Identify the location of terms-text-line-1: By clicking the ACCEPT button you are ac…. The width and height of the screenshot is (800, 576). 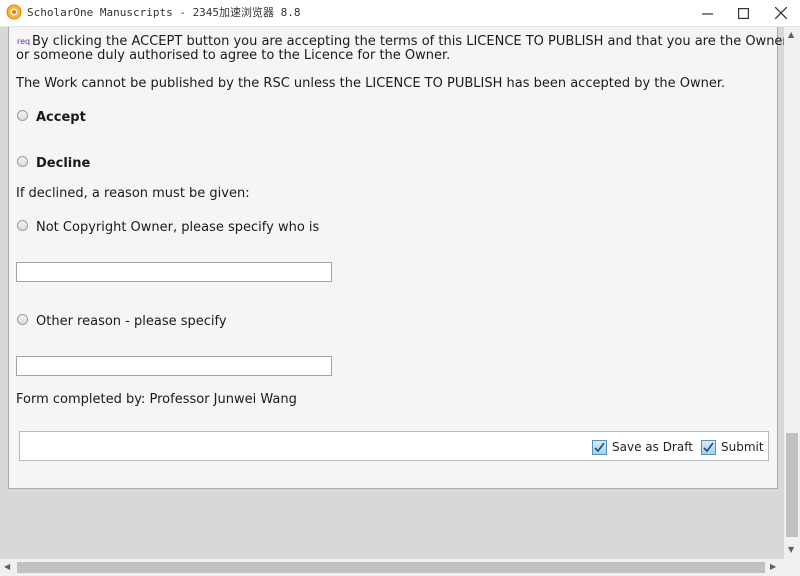
(408, 41).